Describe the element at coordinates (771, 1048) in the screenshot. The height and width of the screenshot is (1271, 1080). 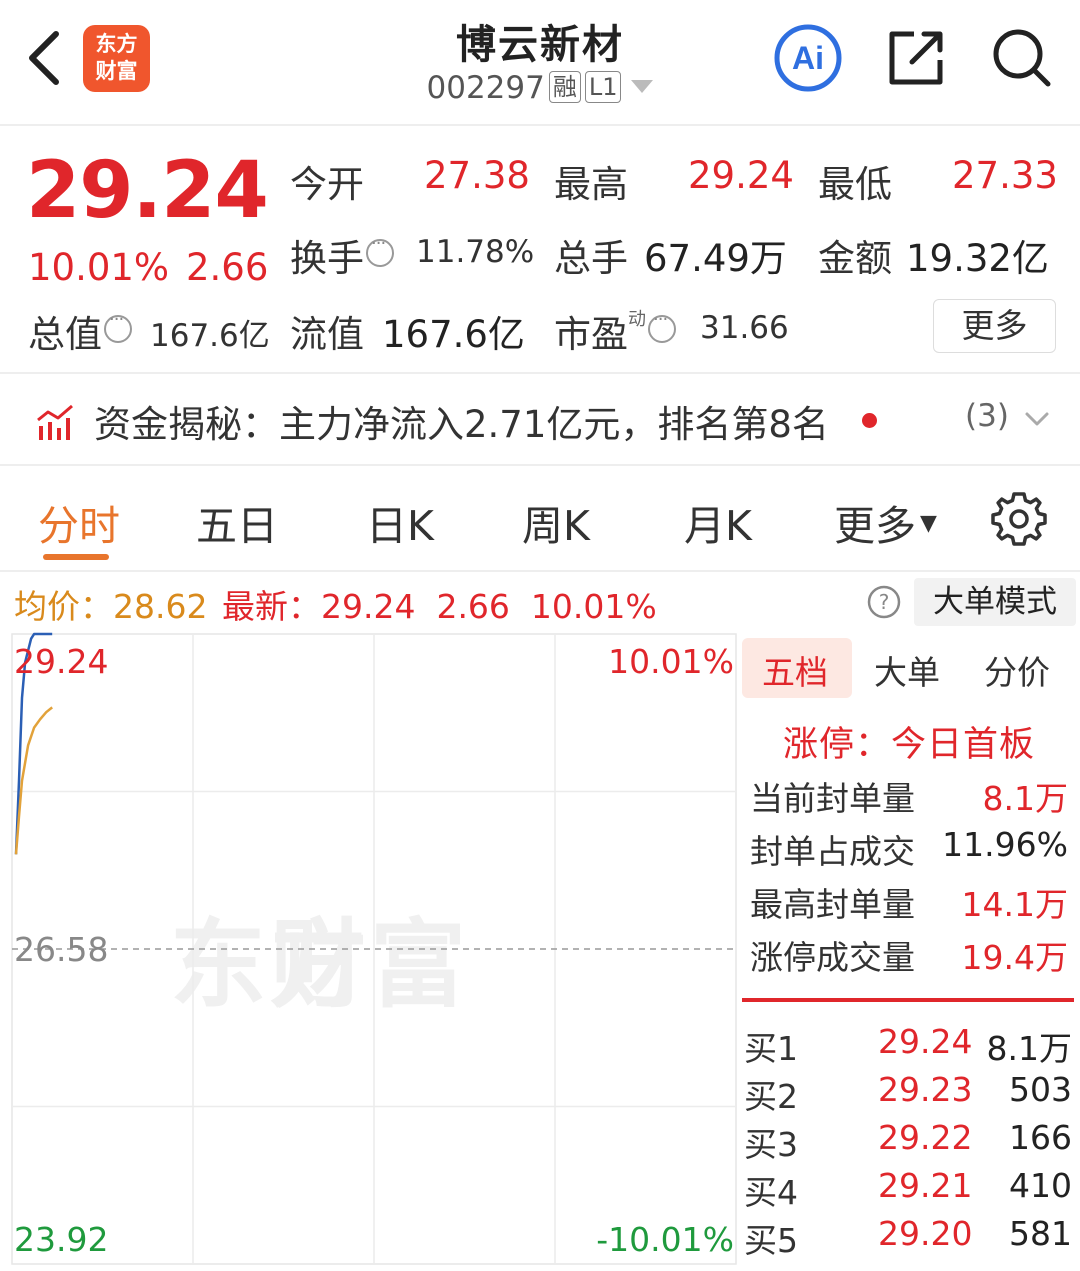
I see `bid-label: 买1` at that location.